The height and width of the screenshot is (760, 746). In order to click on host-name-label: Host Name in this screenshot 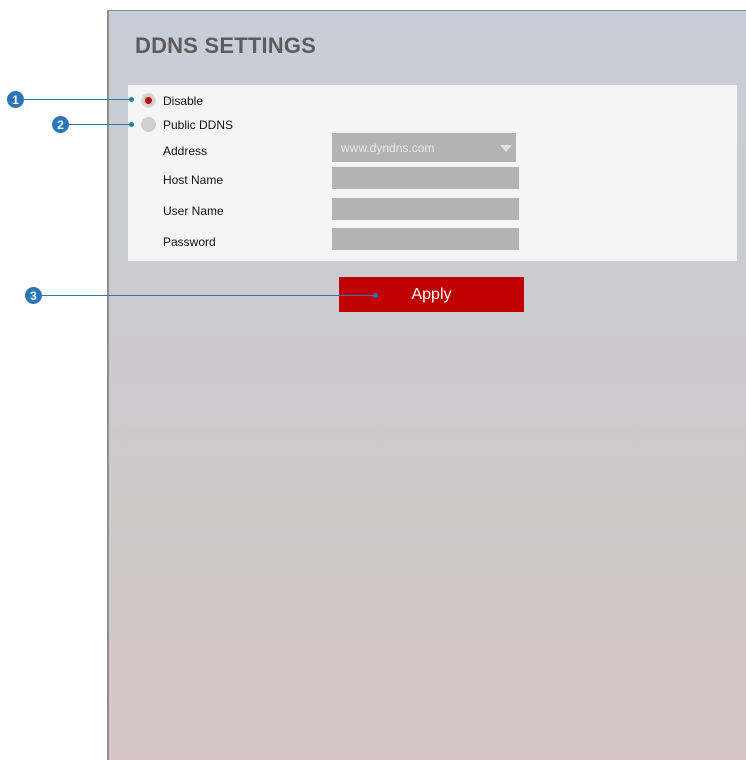, I will do `click(193, 180)`.